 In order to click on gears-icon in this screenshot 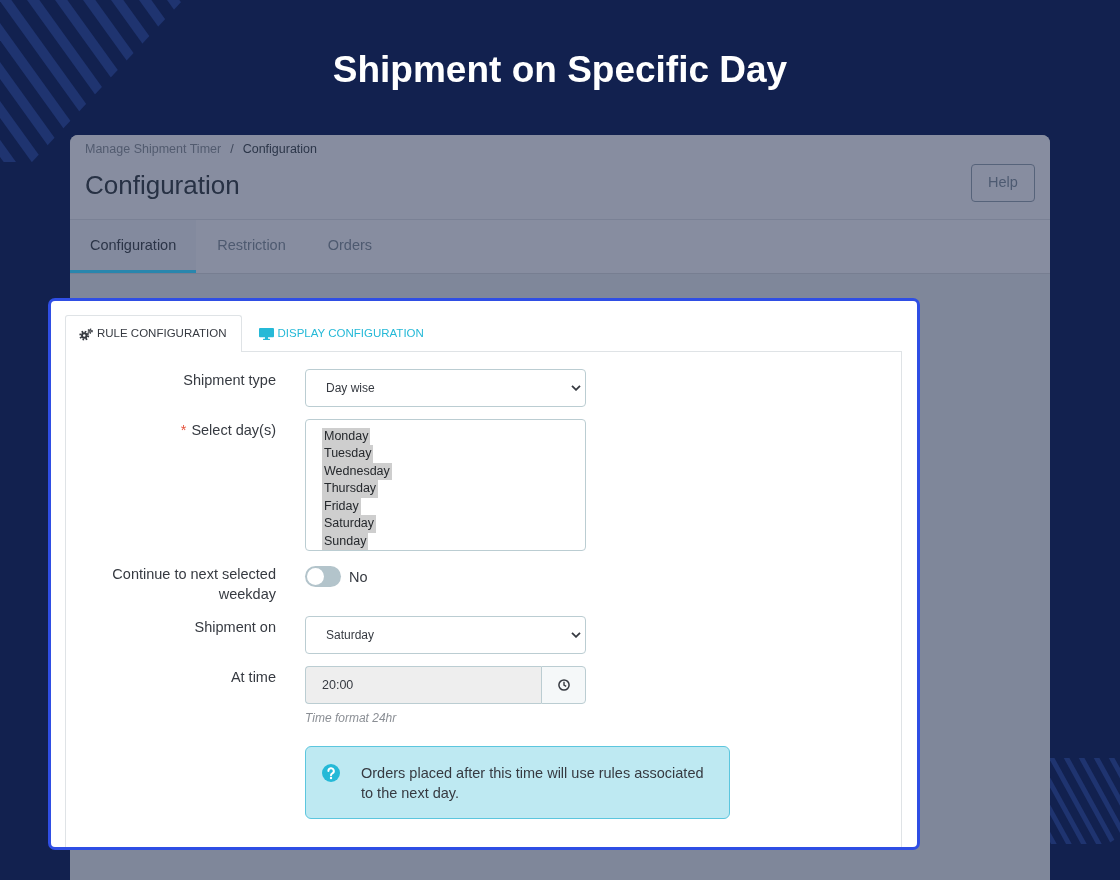, I will do `click(86, 334)`.